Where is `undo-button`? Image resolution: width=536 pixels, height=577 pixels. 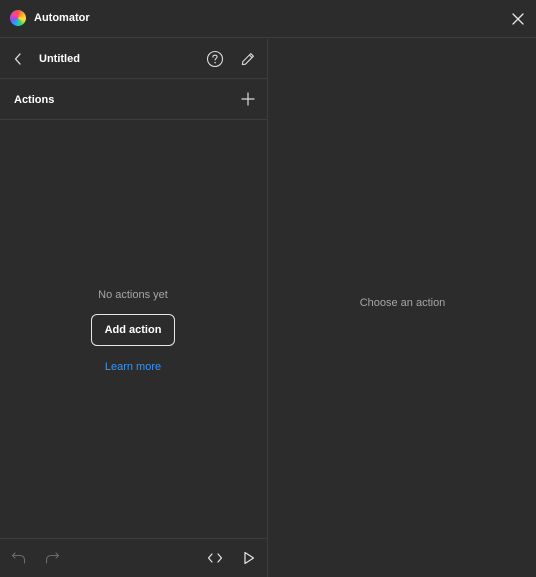
undo-button is located at coordinates (19, 558).